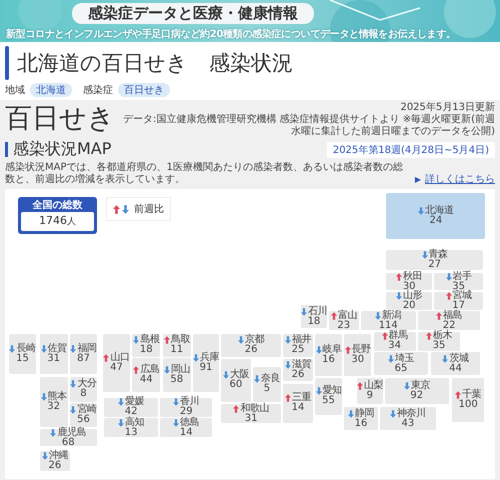 The width and height of the screenshot is (500, 480). Describe the element at coordinates (55, 461) in the screenshot. I see `prefecture-tile: 沖縄 26` at that location.